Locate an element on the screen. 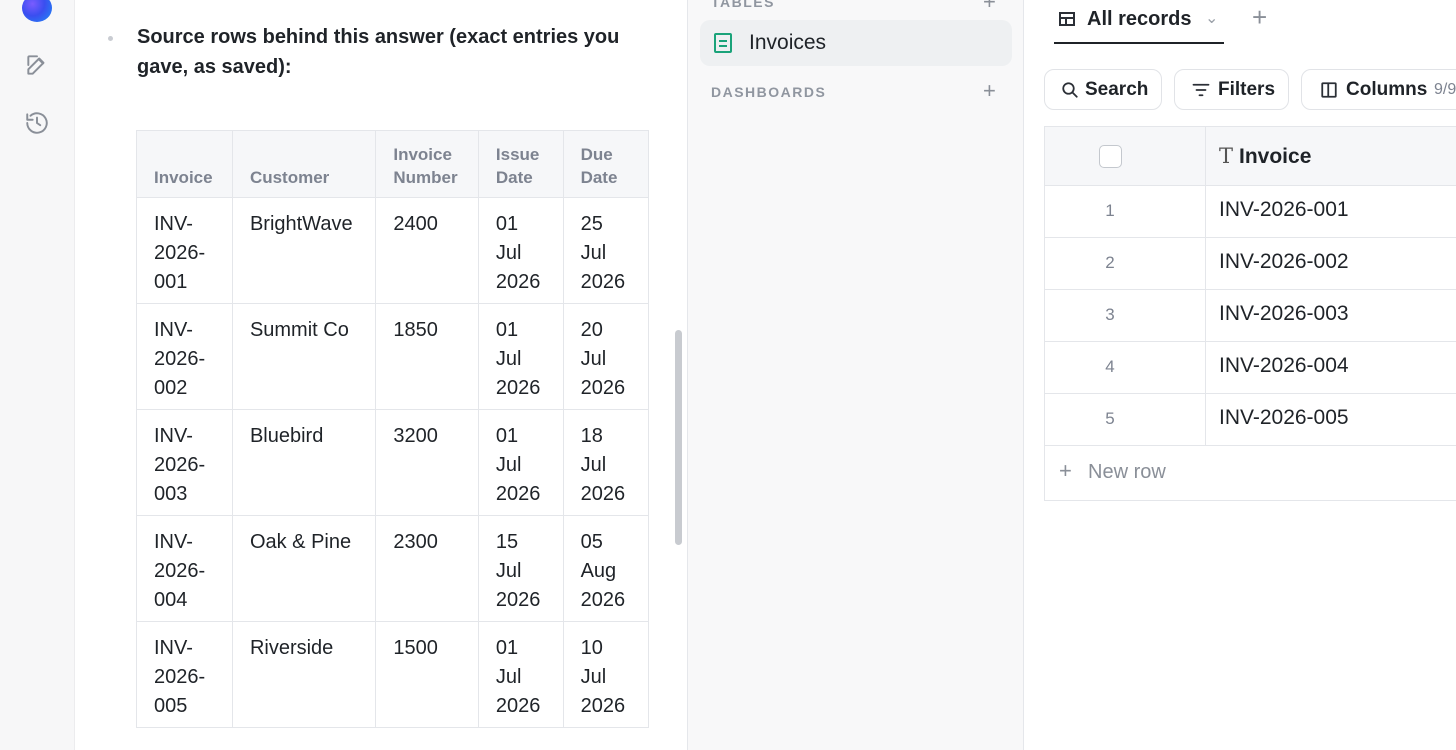  cell-issue-date: 15 Jul 2026 is located at coordinates (520, 568).